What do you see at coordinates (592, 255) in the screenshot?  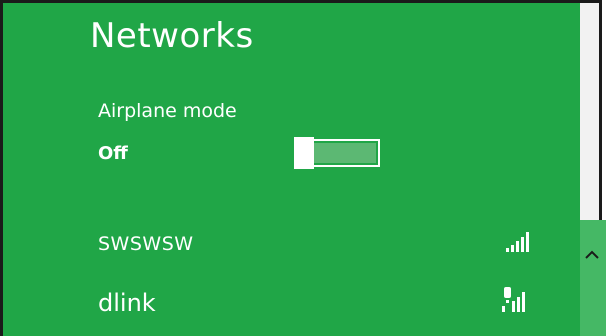 I see `chevron-up-icon` at bounding box center [592, 255].